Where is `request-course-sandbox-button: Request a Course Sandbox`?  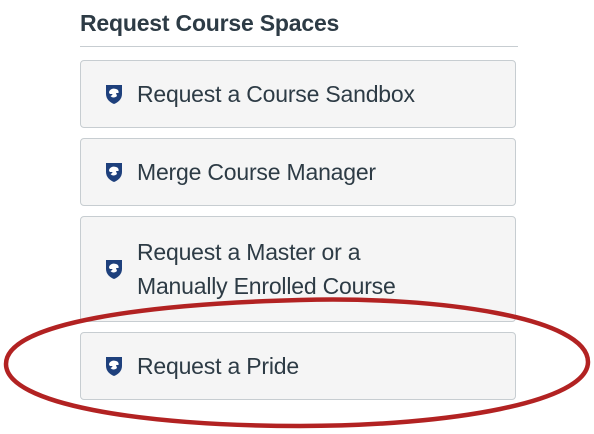
request-course-sandbox-button: Request a Course Sandbox is located at coordinates (298, 94).